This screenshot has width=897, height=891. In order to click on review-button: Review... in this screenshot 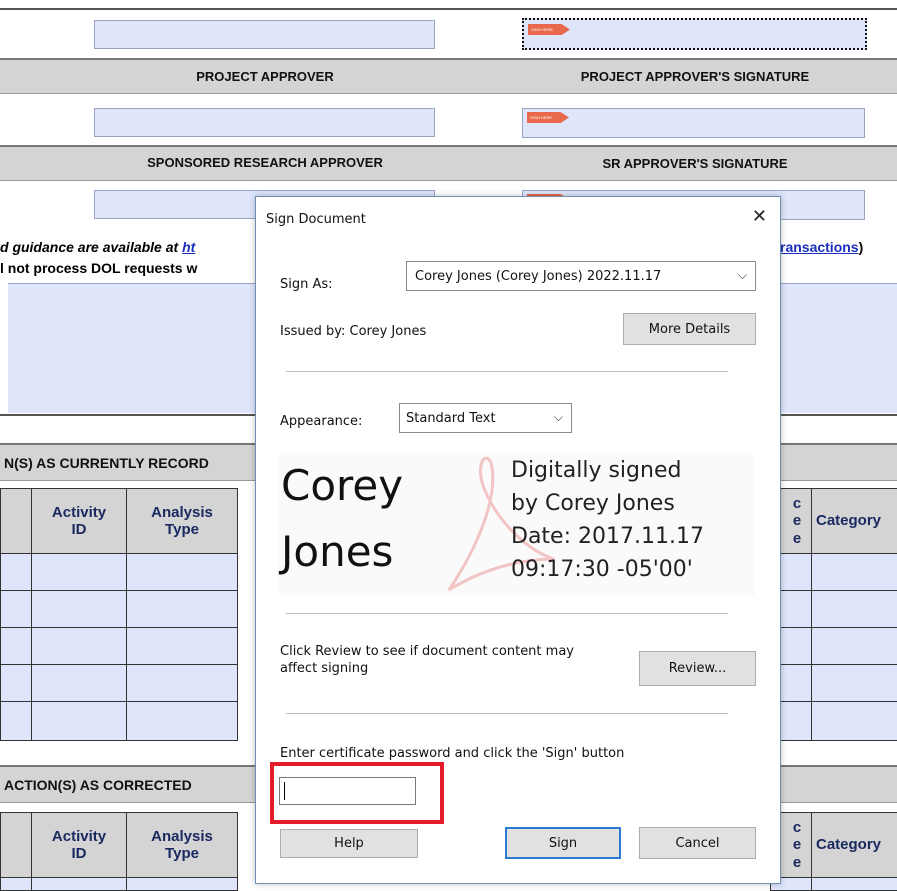, I will do `click(697, 668)`.